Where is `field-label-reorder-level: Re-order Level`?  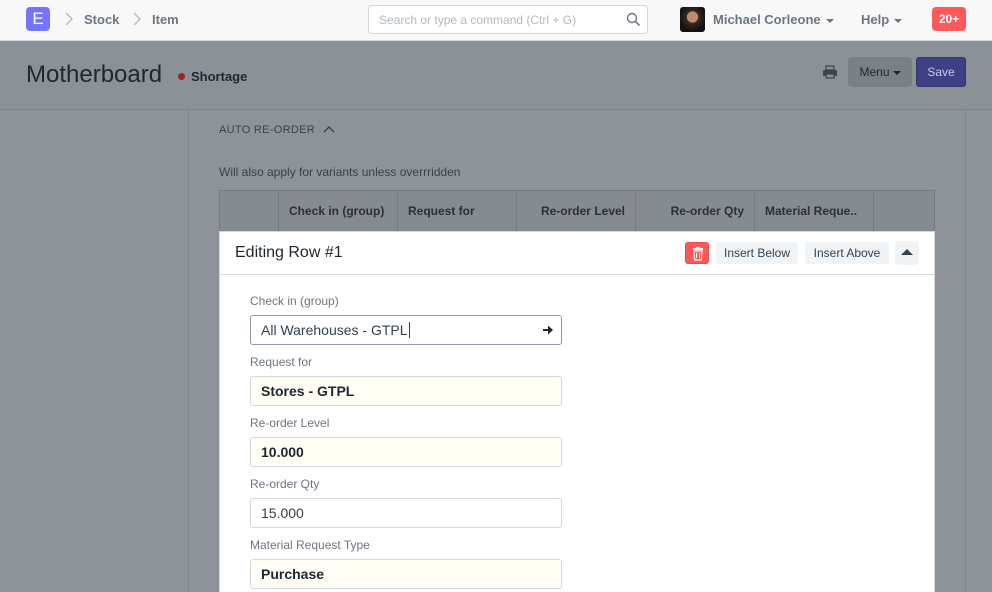
field-label-reorder-level: Re-order Level is located at coordinates (290, 423).